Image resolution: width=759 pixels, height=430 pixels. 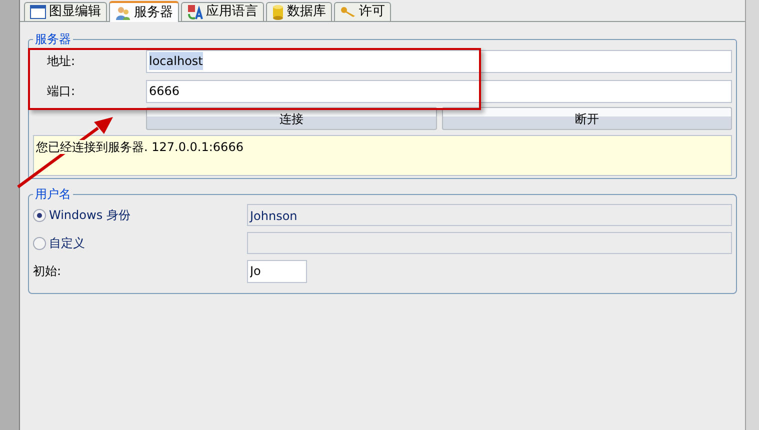 I want to click on input-field: 6666, so click(x=439, y=91).